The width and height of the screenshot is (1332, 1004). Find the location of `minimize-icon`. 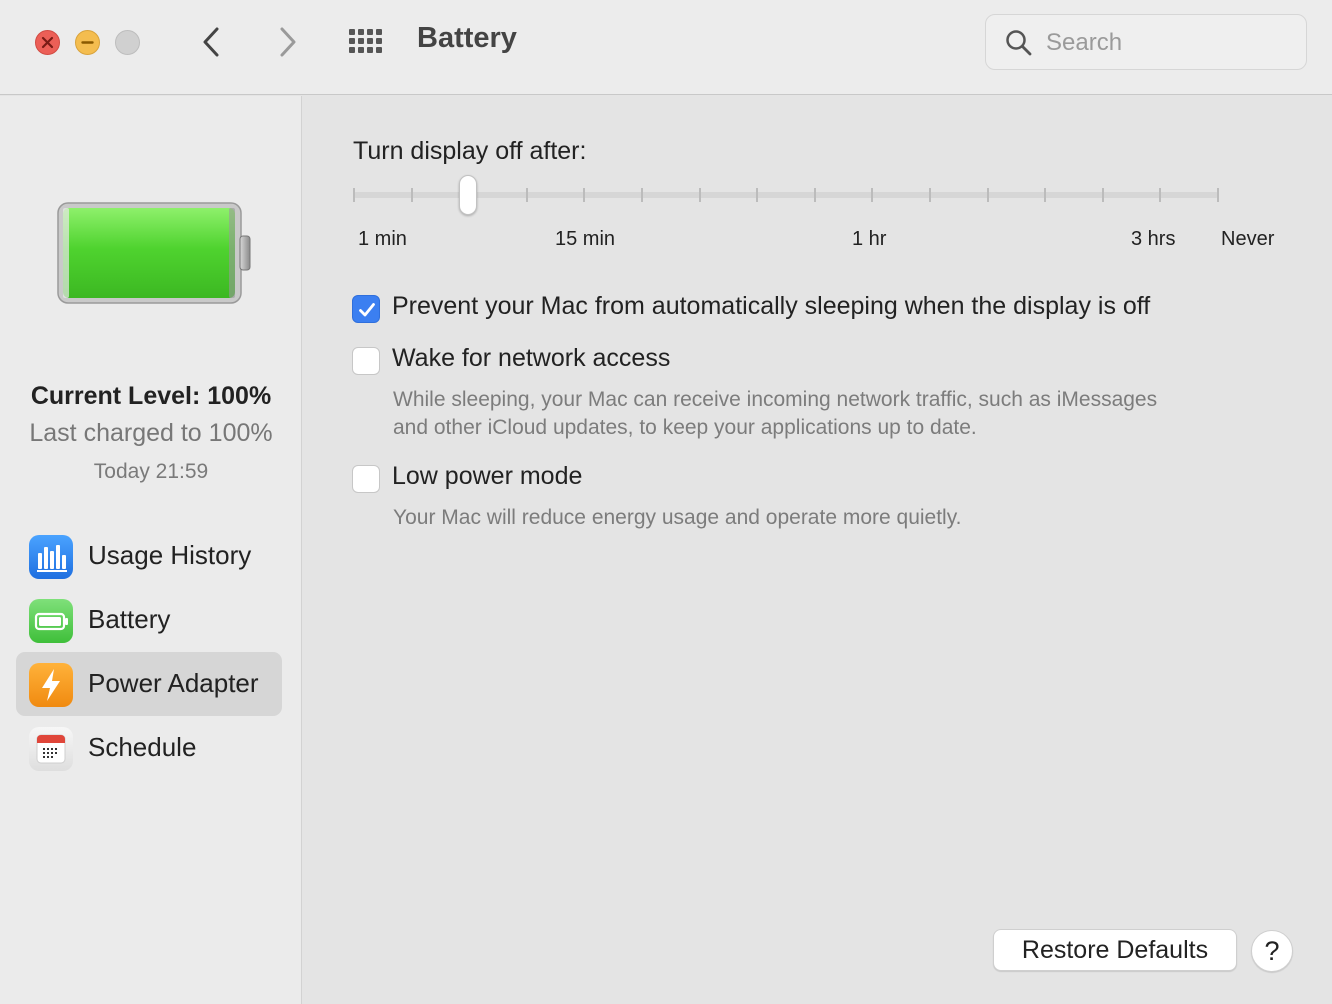

minimize-icon is located at coordinates (87, 42).